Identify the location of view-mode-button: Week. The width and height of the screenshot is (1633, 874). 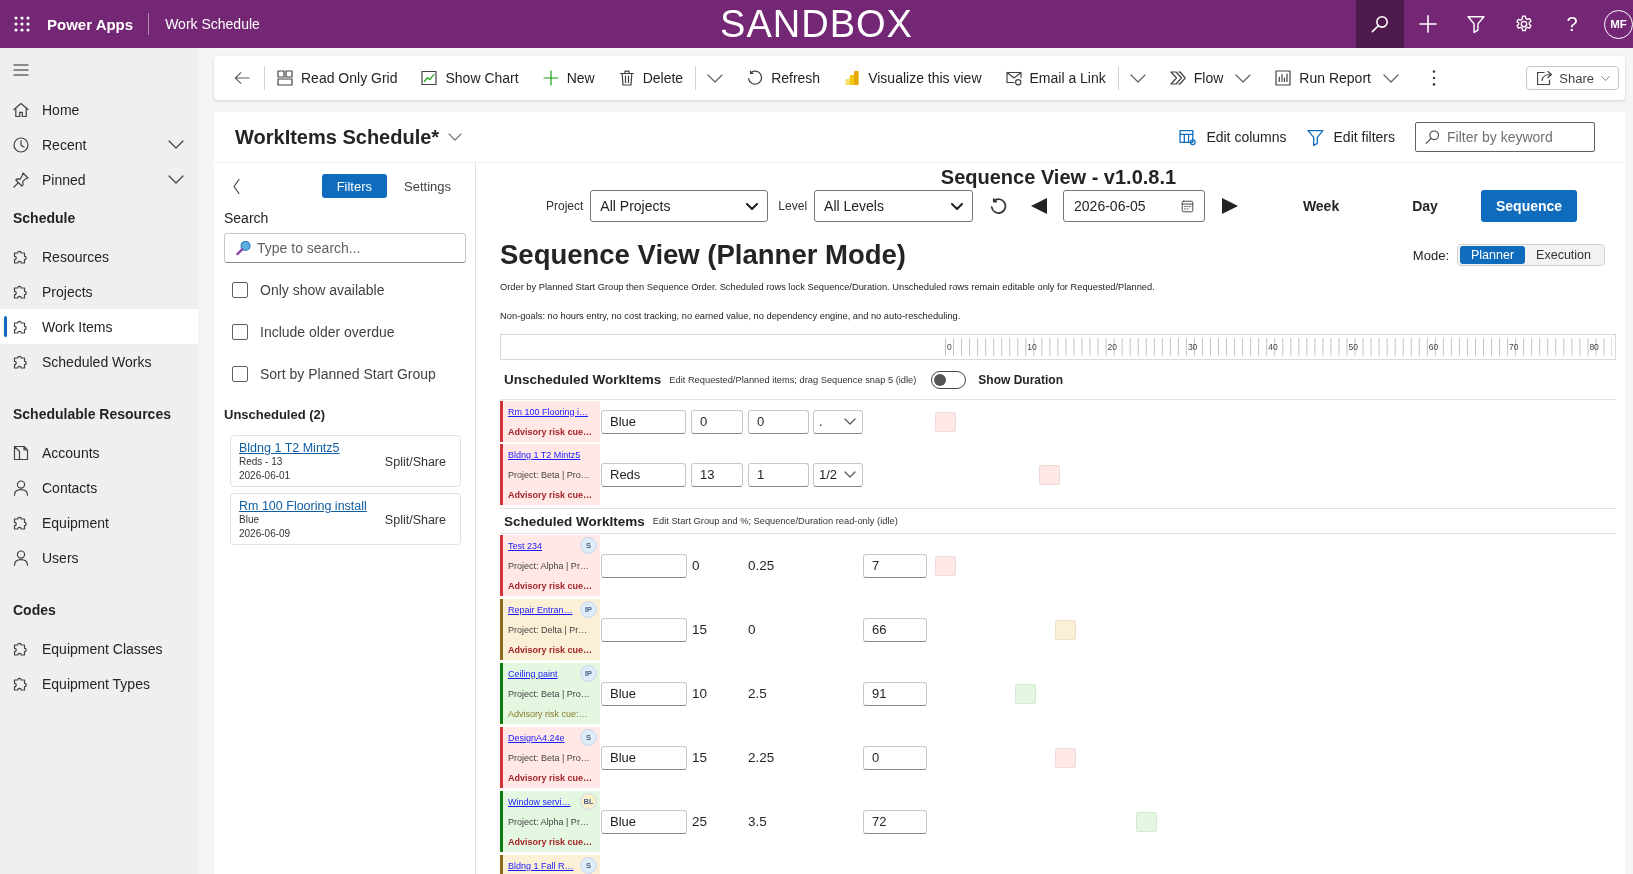
(1321, 206).